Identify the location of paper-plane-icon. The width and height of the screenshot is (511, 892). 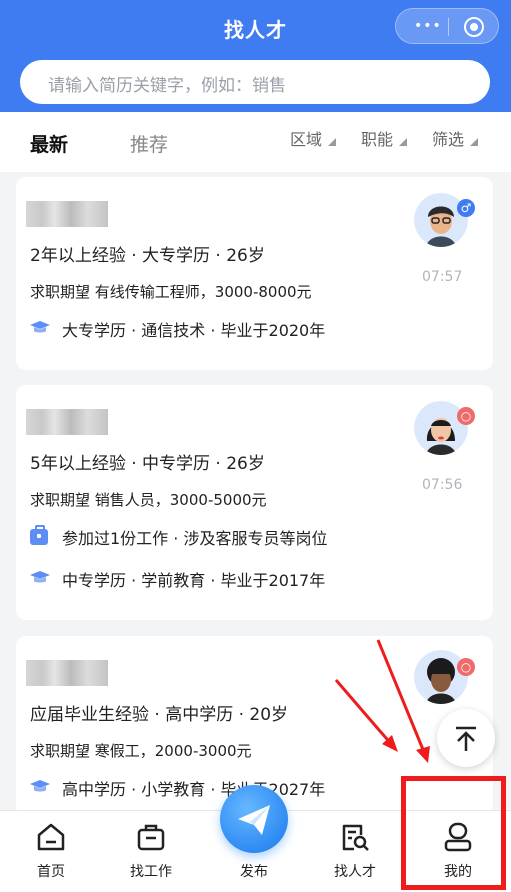
(254, 820).